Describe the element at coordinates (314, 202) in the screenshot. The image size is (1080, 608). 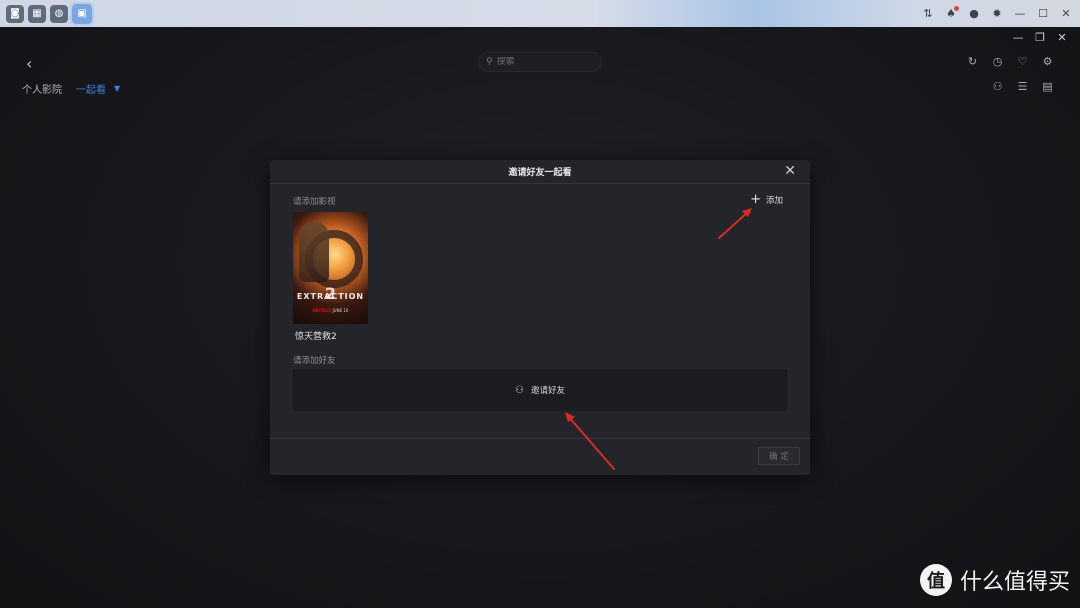
I see `movie-section-label: 请添加影视` at that location.